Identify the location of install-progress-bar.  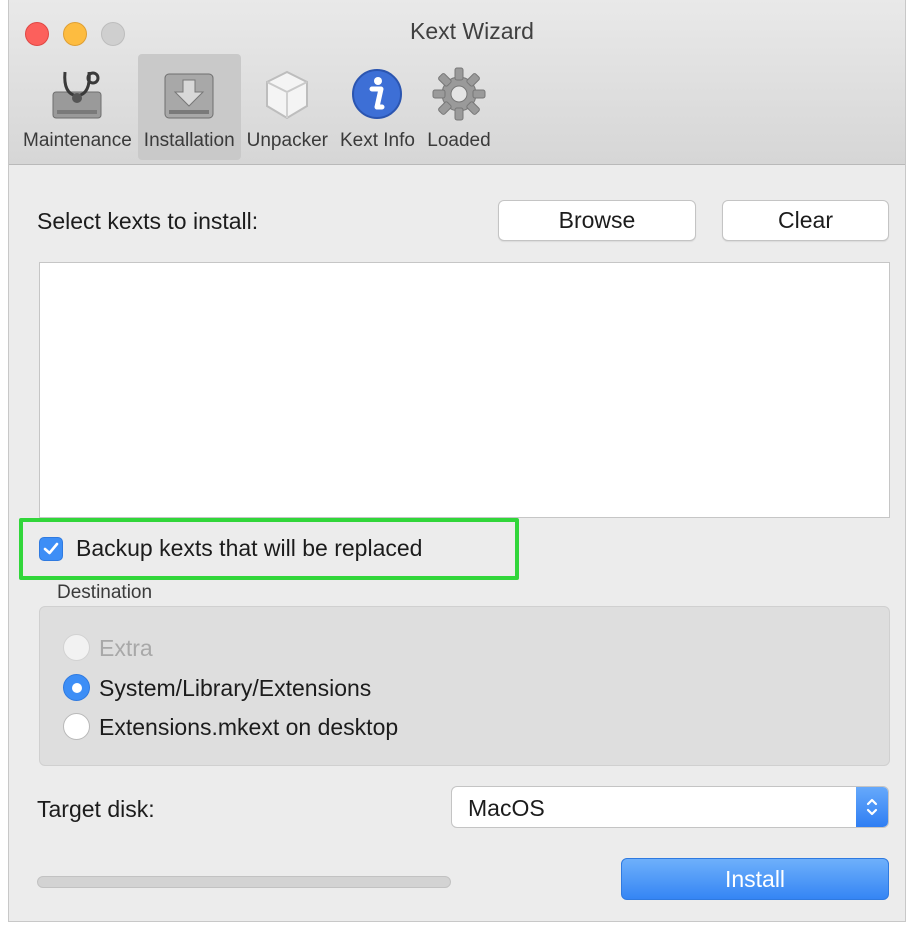
(244, 882).